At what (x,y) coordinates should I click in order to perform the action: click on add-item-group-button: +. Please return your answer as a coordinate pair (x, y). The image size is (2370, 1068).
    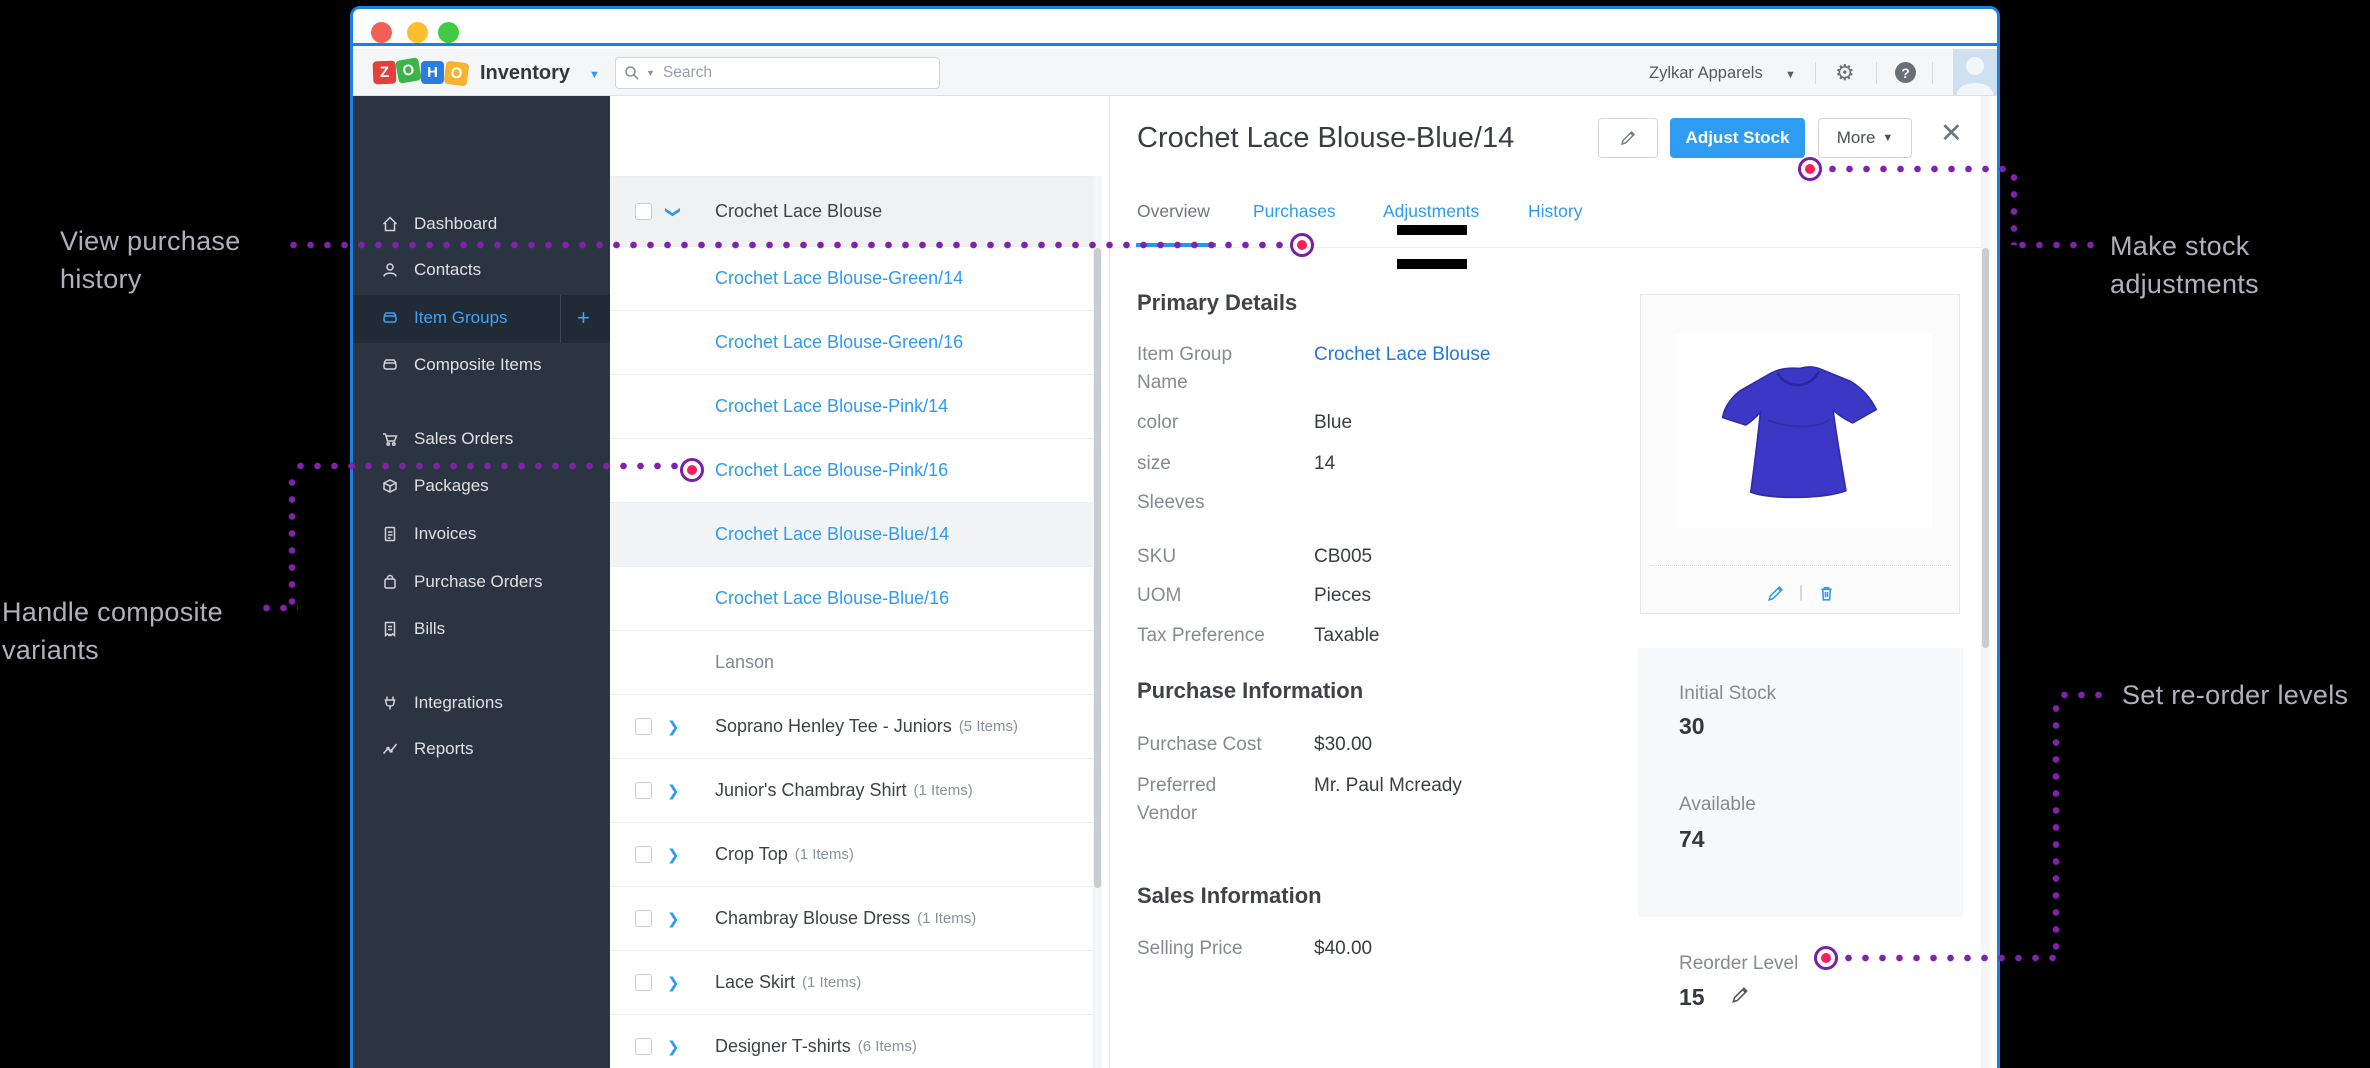
    Looking at the image, I should click on (583, 318).